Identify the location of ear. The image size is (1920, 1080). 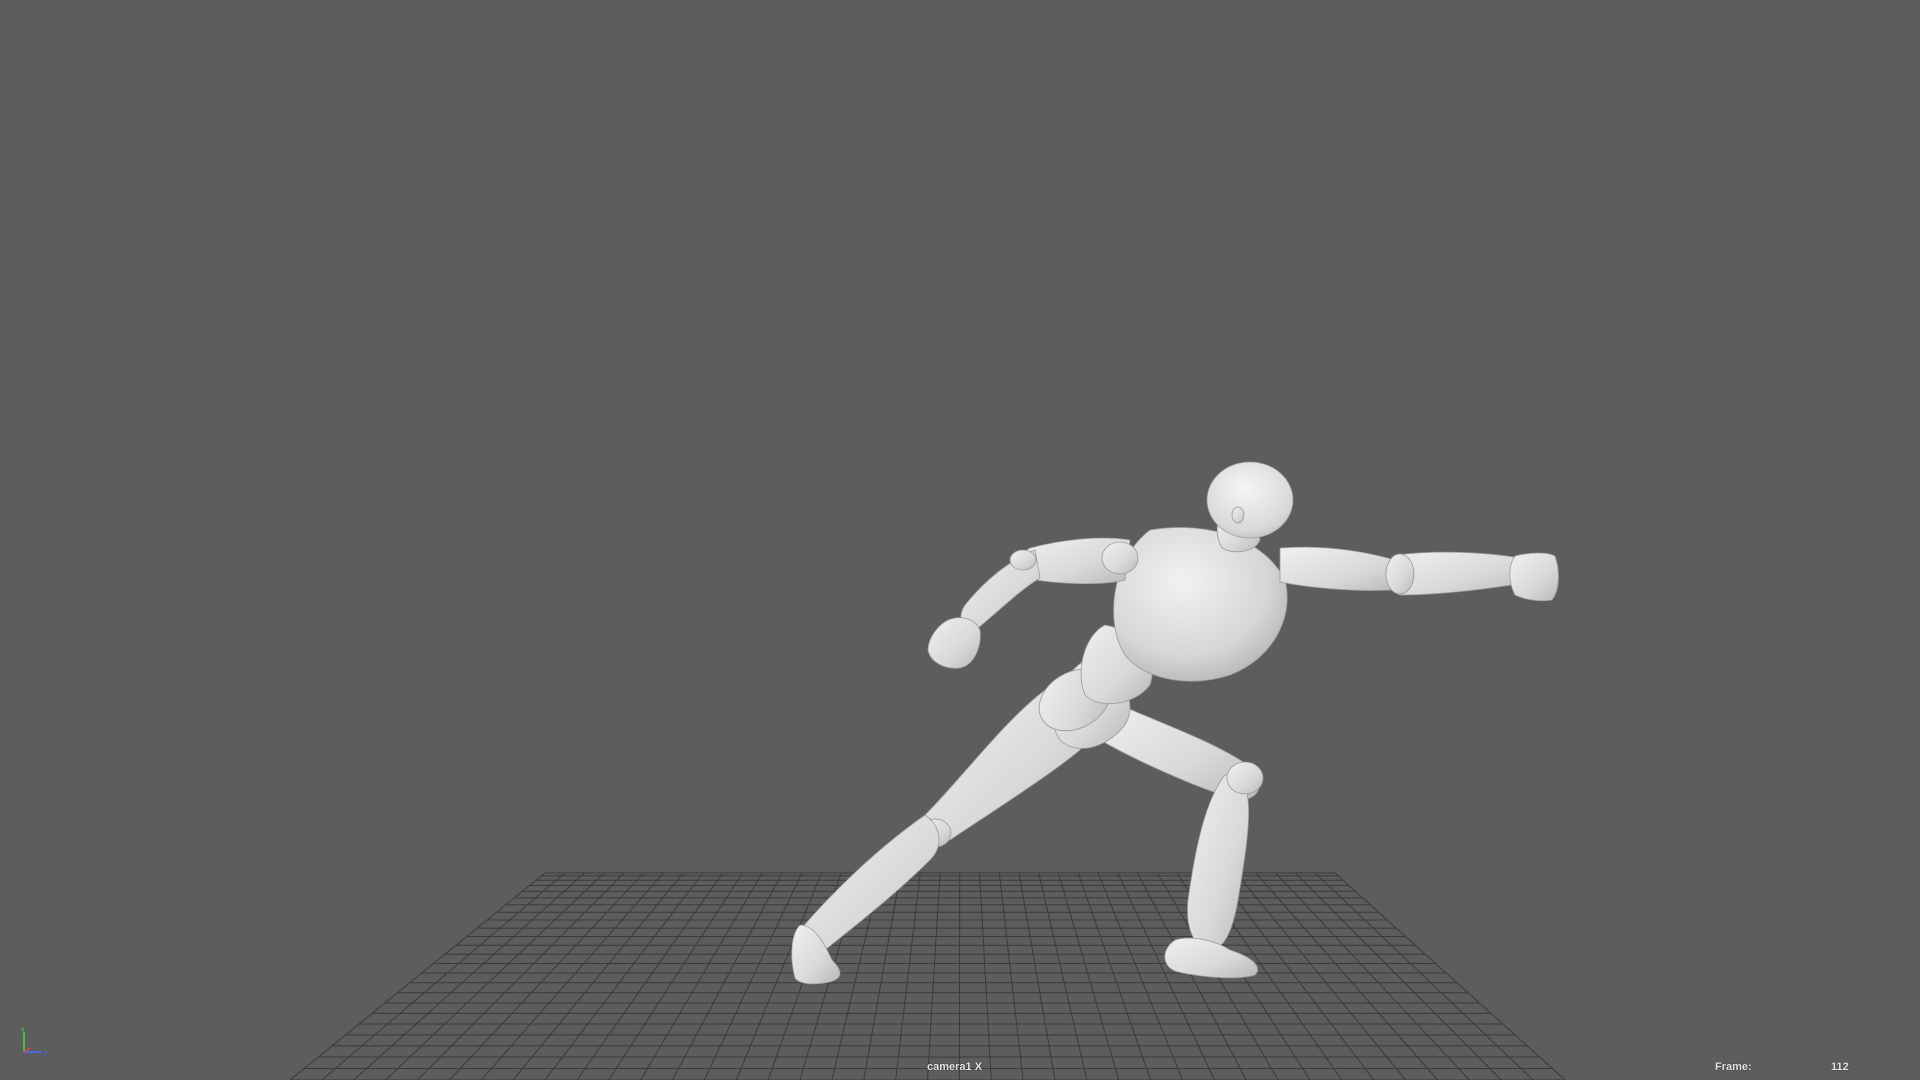
(1238, 515).